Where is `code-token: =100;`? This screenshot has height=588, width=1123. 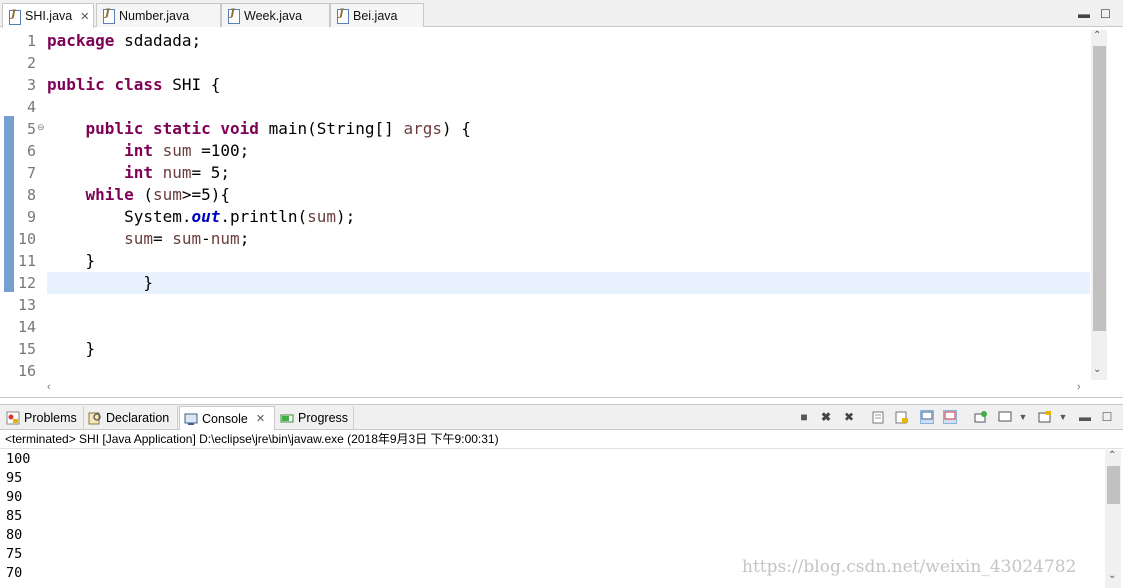
code-token: =100; is located at coordinates (220, 150).